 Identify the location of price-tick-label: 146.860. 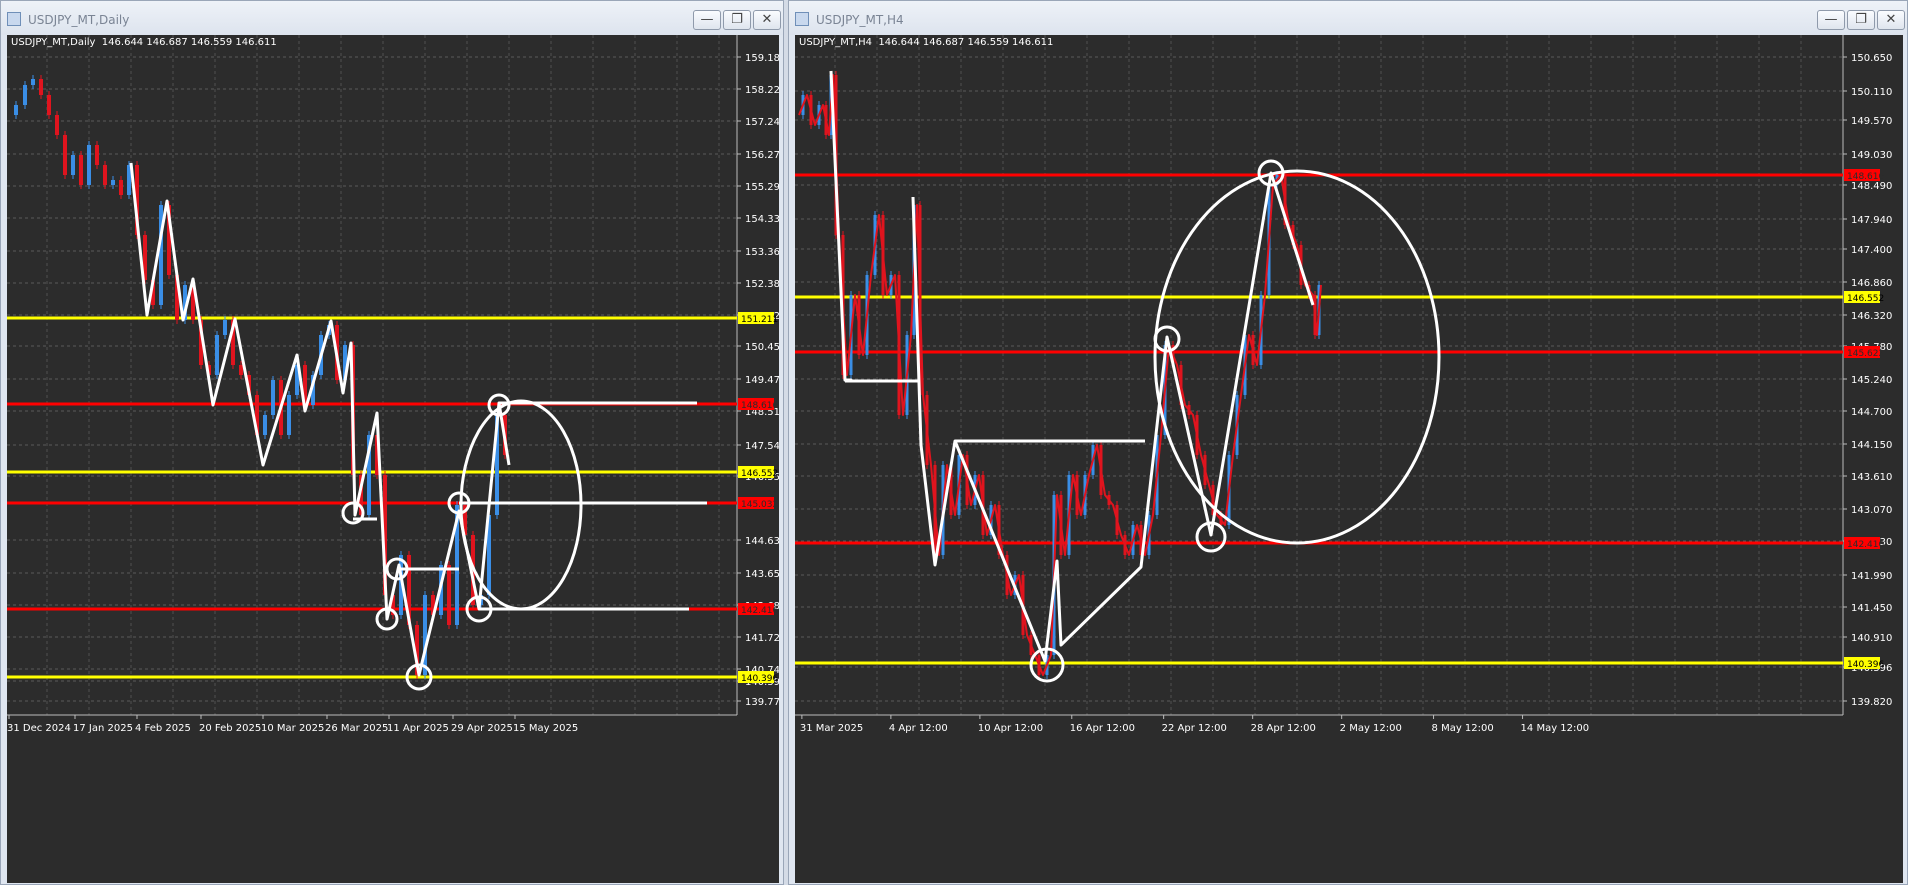
(1871, 283).